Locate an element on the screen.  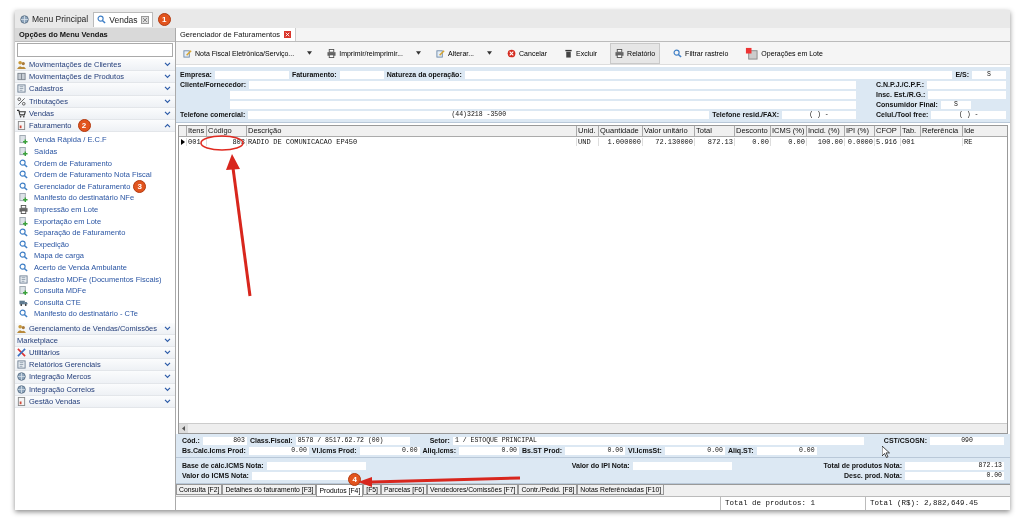
step-badge: 2 is located at coordinates (84, 126).